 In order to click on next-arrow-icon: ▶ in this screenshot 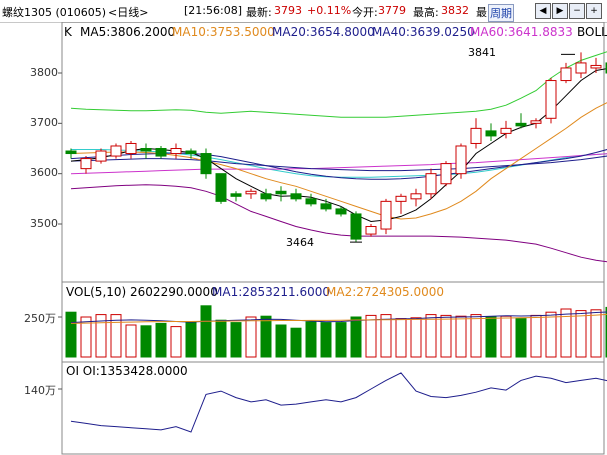, I will do `click(560, 11)`.